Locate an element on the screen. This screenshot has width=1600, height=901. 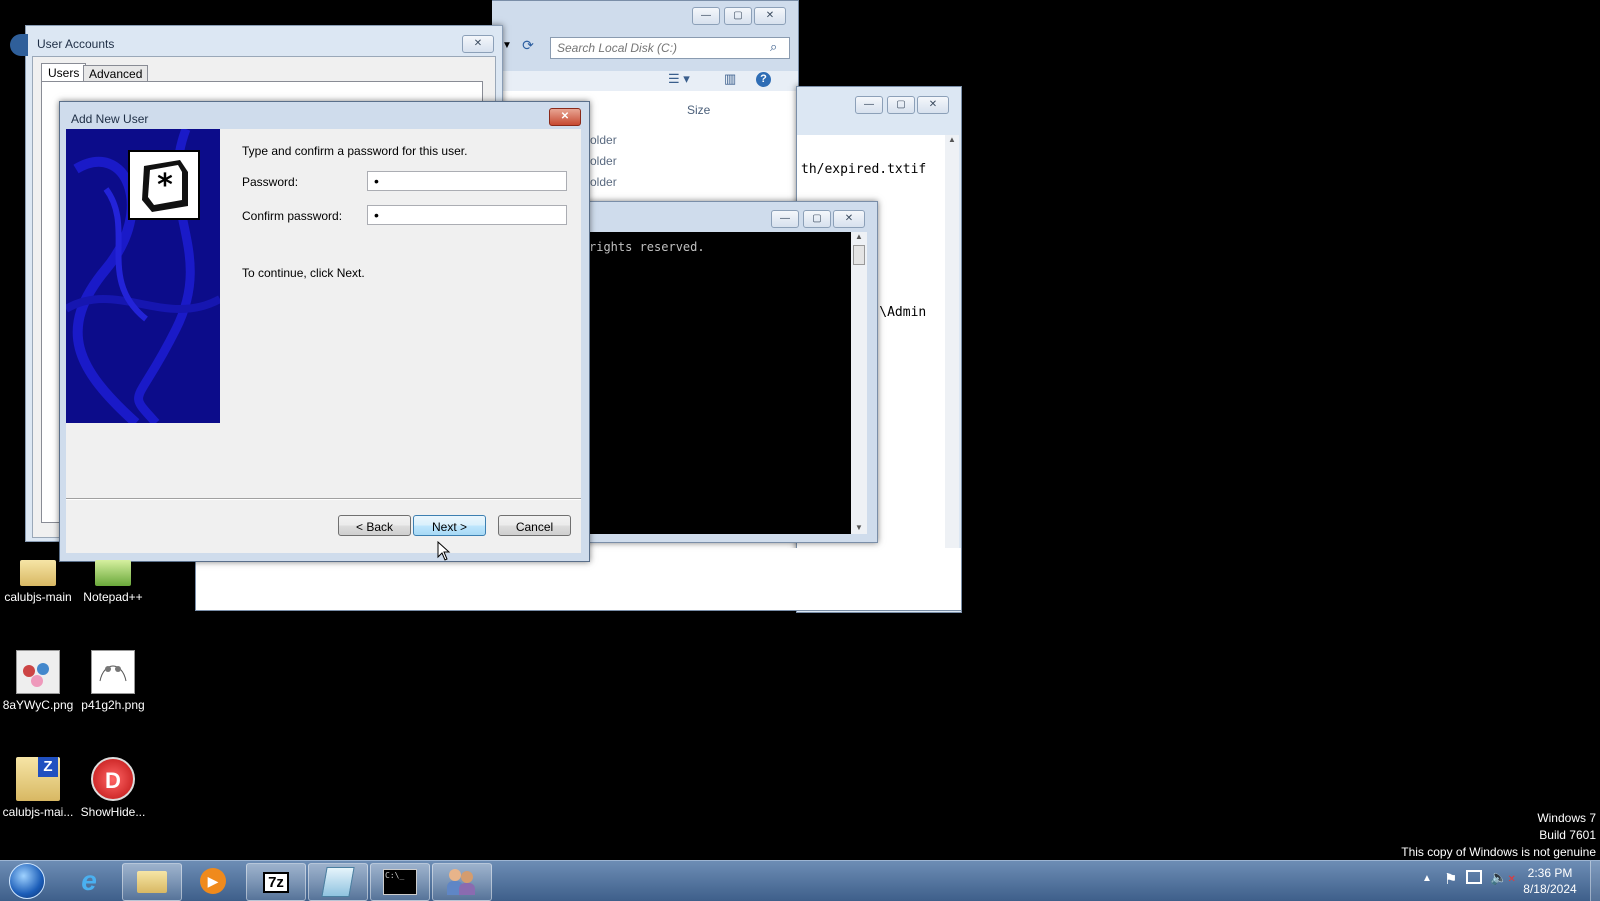
cmd-maximize-button: ▢ is located at coordinates (817, 219).